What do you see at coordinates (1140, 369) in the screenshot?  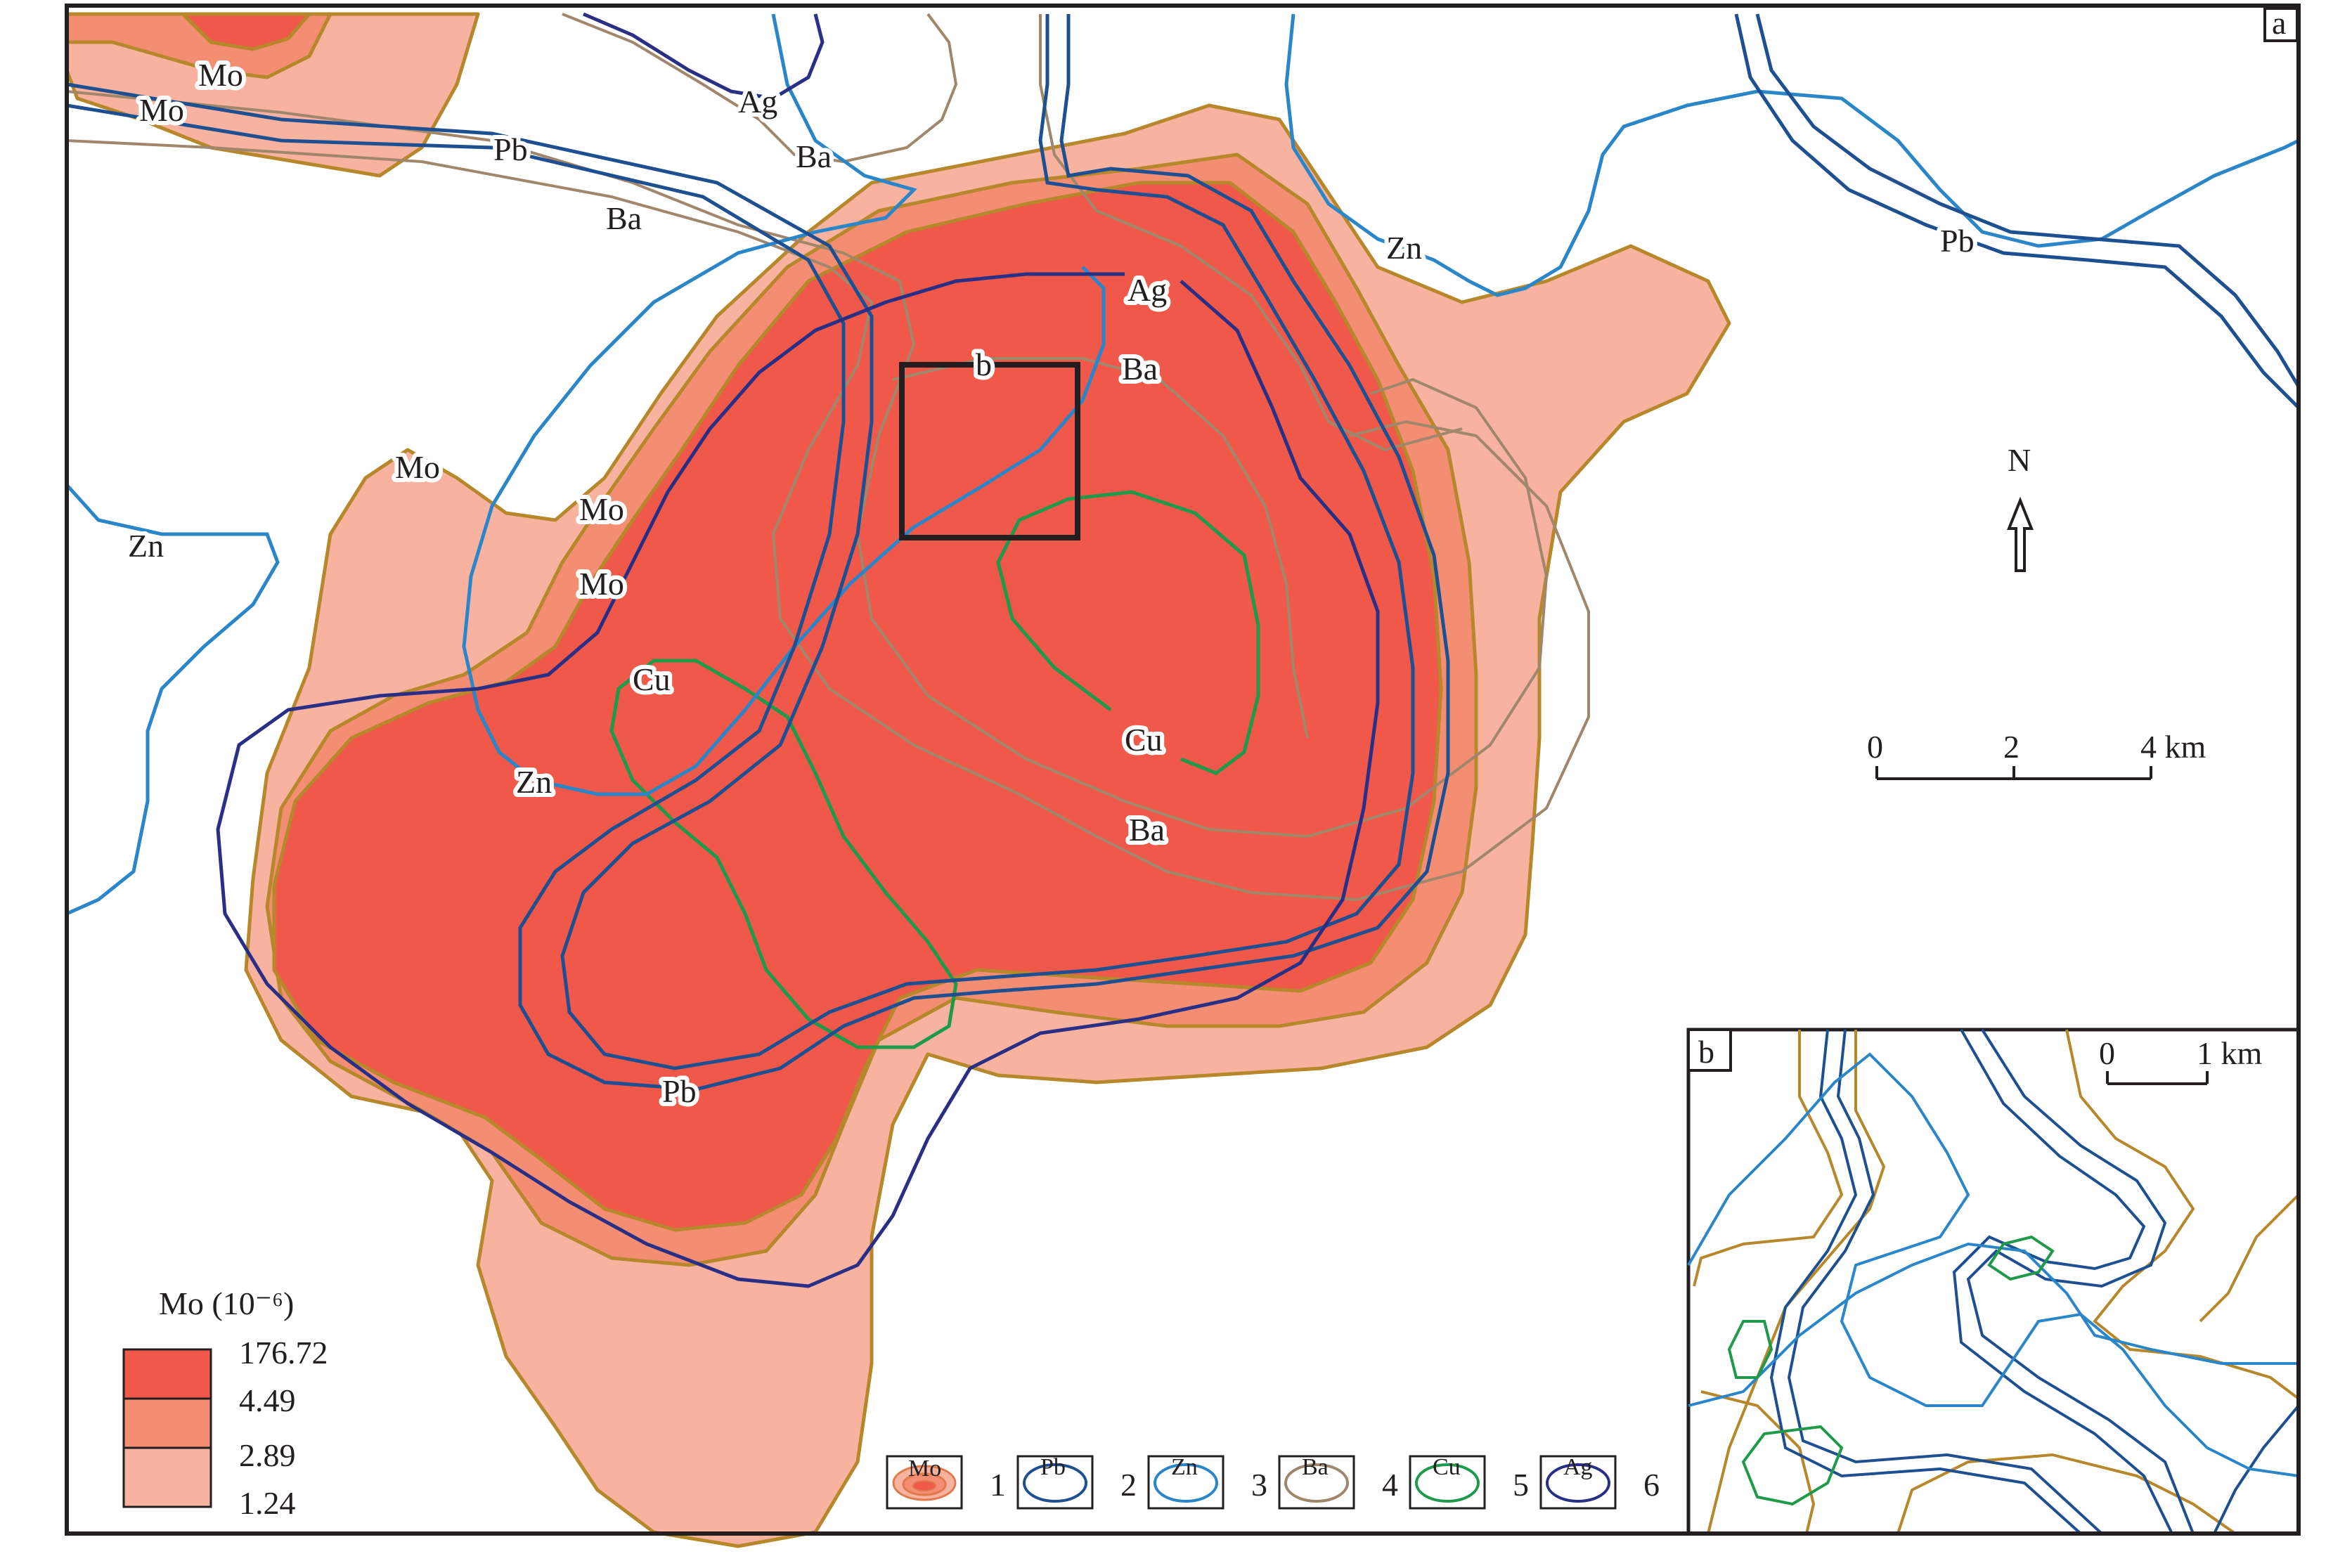 I see `label-ba-center: Ba` at bounding box center [1140, 369].